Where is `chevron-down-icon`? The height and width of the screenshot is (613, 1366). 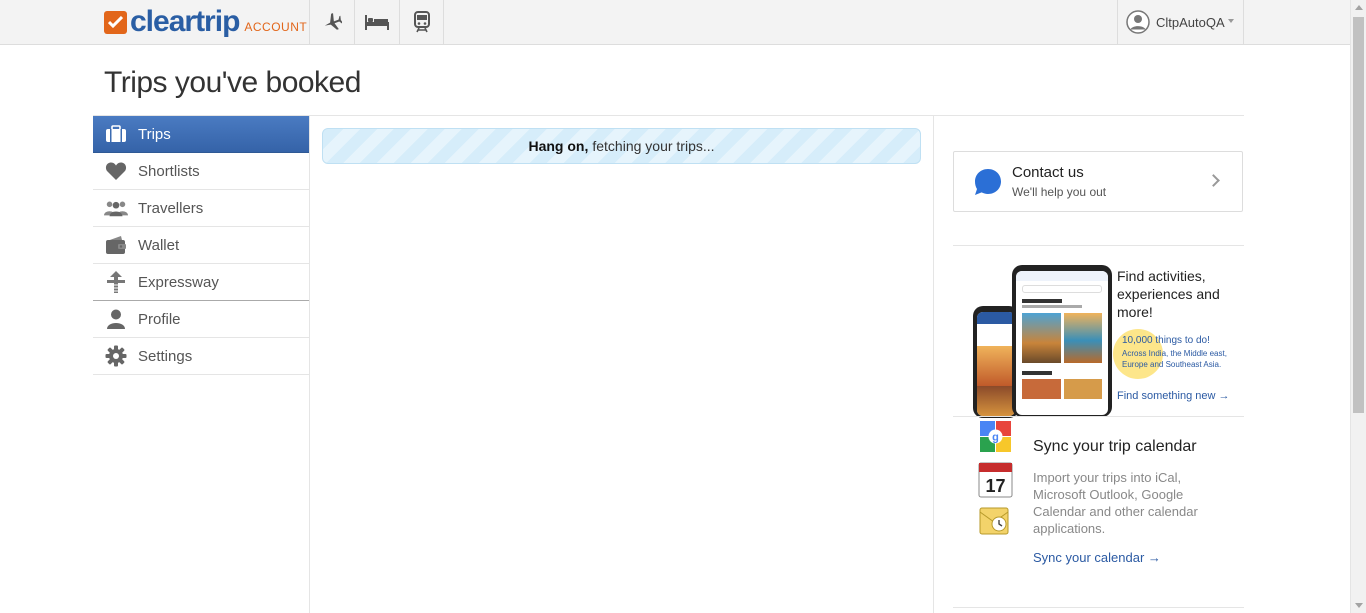 chevron-down-icon is located at coordinates (1230, 21).